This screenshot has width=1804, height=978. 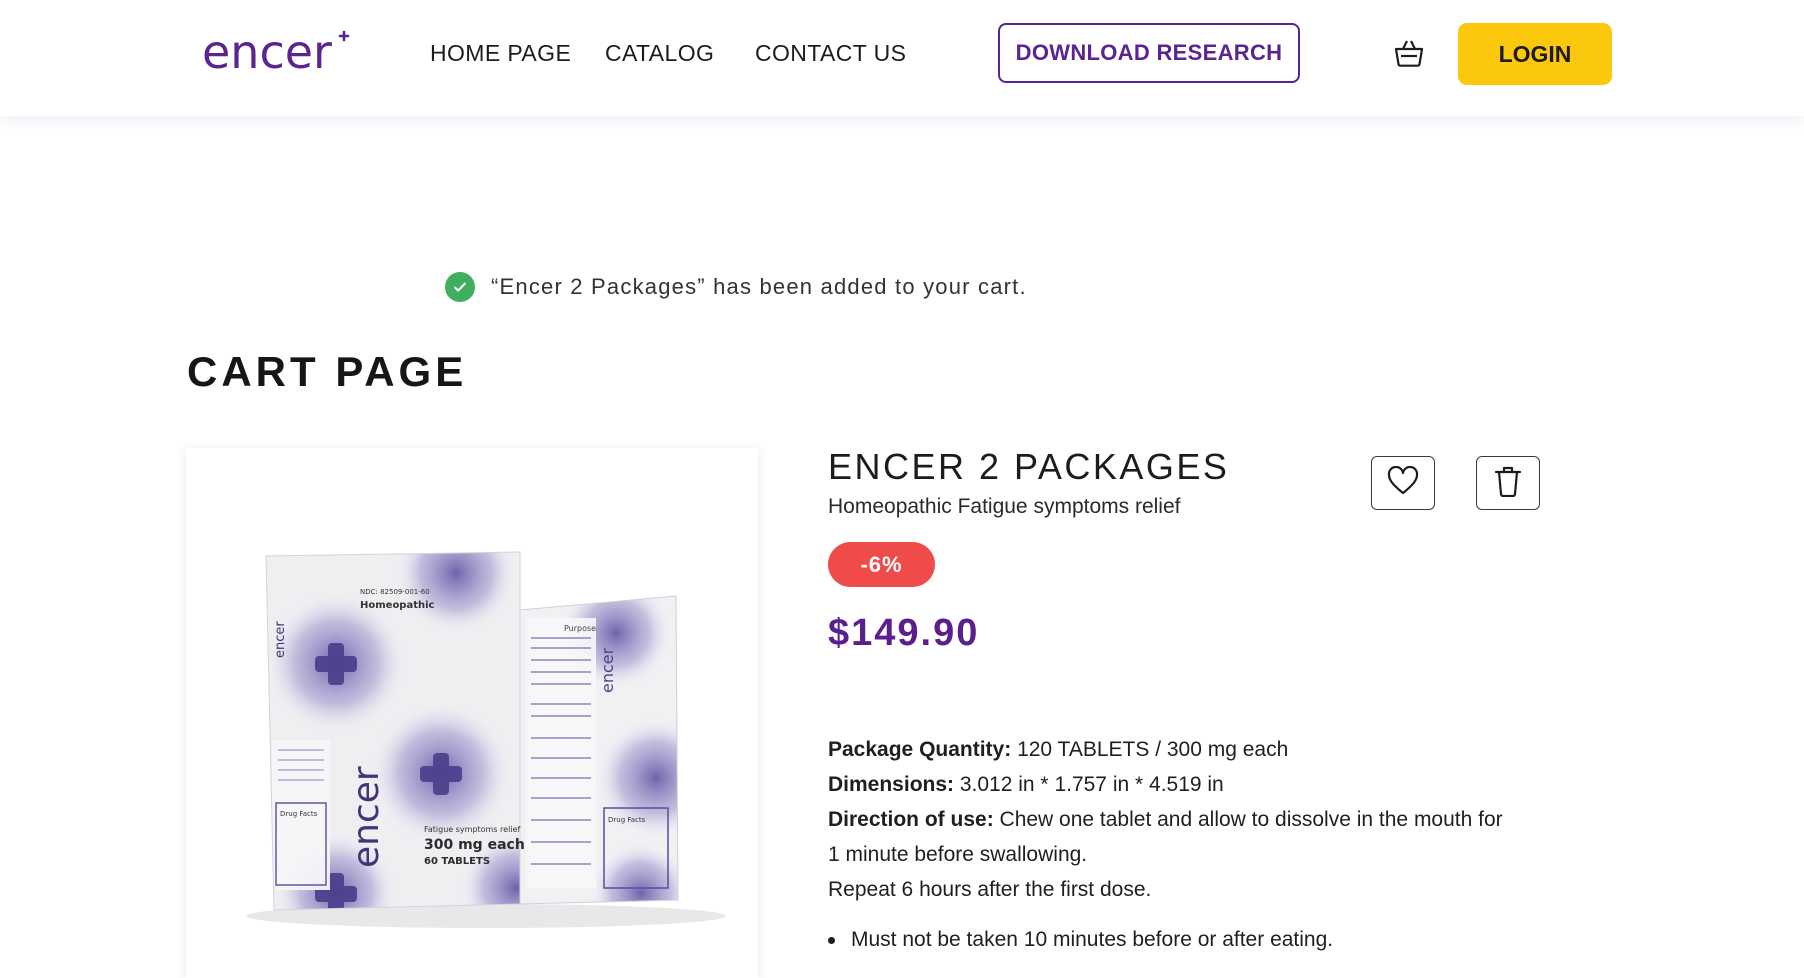 I want to click on svg-text: Fatigue symptoms relief, so click(x=472, y=829).